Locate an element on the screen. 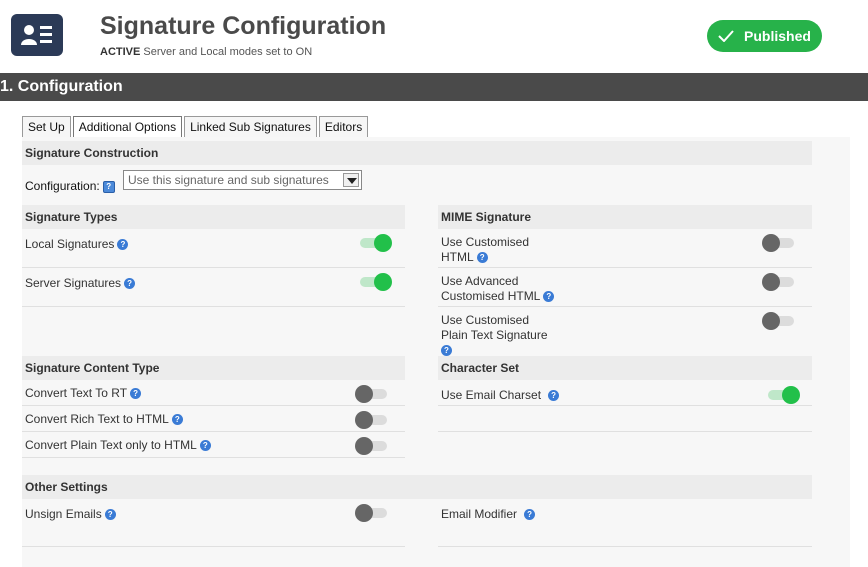  chevron-down-icon is located at coordinates (351, 180).